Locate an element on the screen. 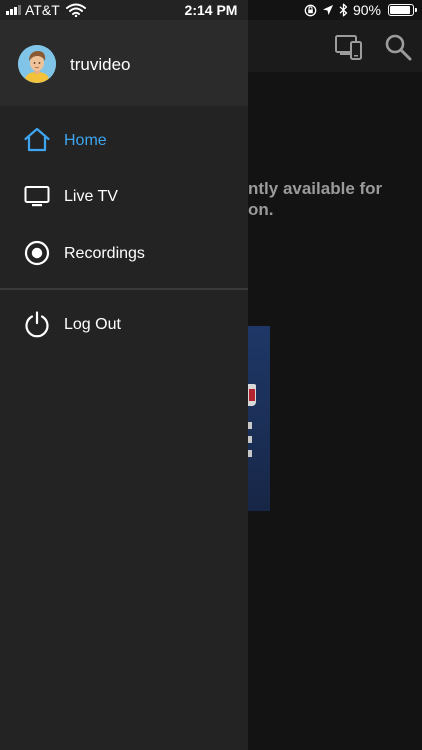  menu-divider is located at coordinates (124, 289).